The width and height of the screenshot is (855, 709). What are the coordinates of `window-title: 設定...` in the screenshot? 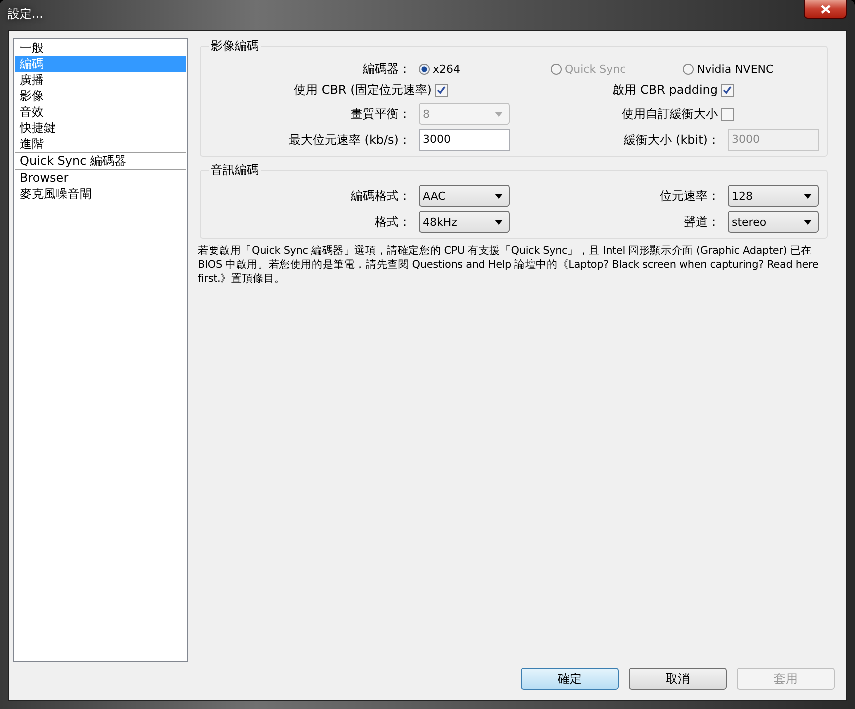 It's located at (26, 14).